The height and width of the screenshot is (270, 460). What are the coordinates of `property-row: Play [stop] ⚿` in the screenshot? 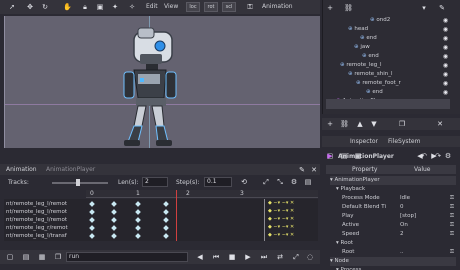 It's located at (393, 216).